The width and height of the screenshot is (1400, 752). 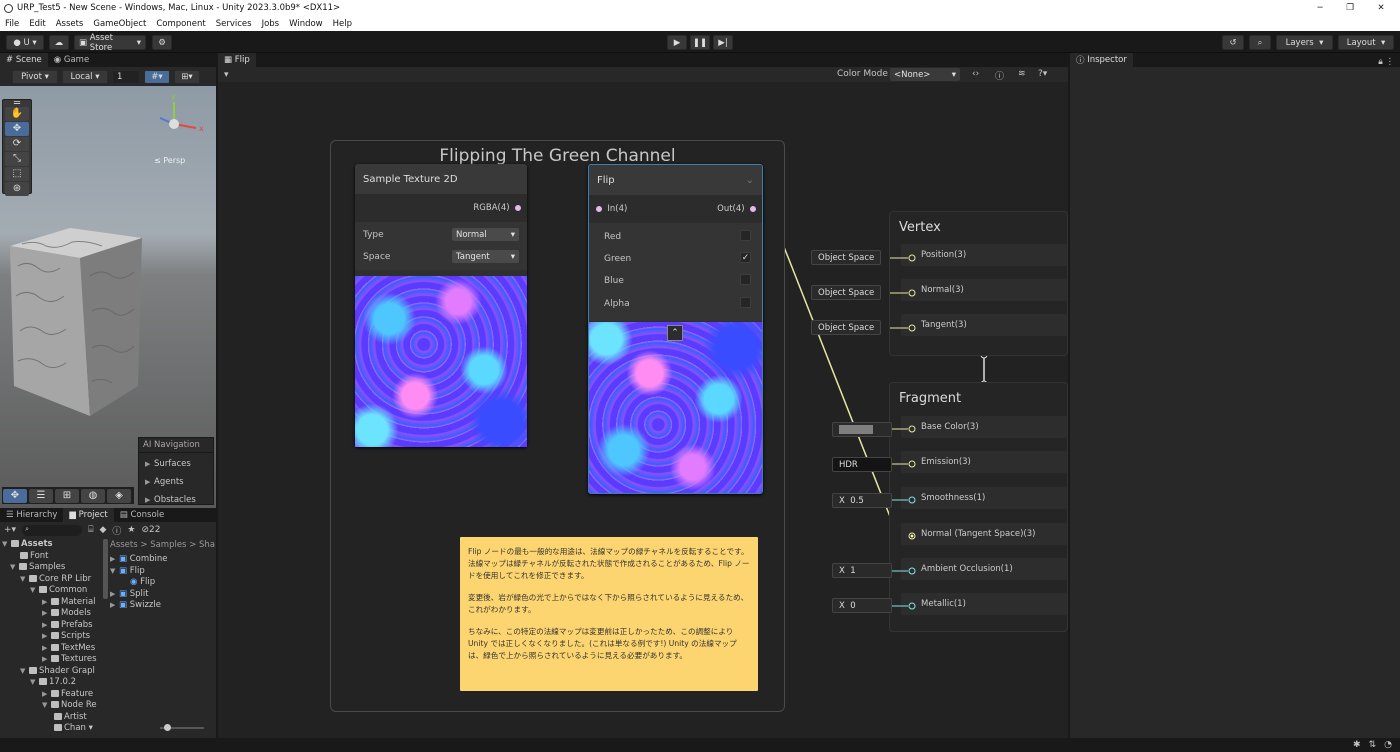 I want to click on tab-inspector: ⓘ Inspector, so click(x=1101, y=60).